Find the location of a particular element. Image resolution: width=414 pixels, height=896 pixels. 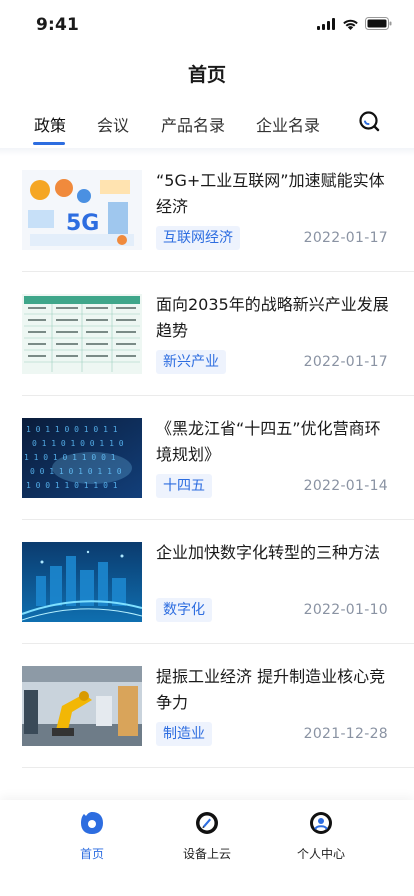

article-item: 提振工业经济 提升制造业核心竞争力 制造业 2021-12-28 is located at coordinates (207, 706).